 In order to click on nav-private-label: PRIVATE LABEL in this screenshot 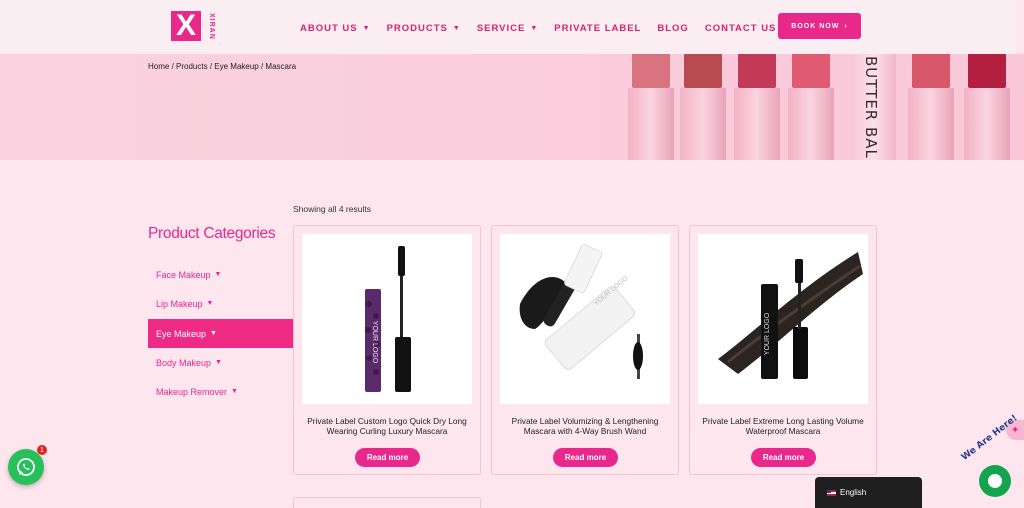, I will do `click(597, 28)`.